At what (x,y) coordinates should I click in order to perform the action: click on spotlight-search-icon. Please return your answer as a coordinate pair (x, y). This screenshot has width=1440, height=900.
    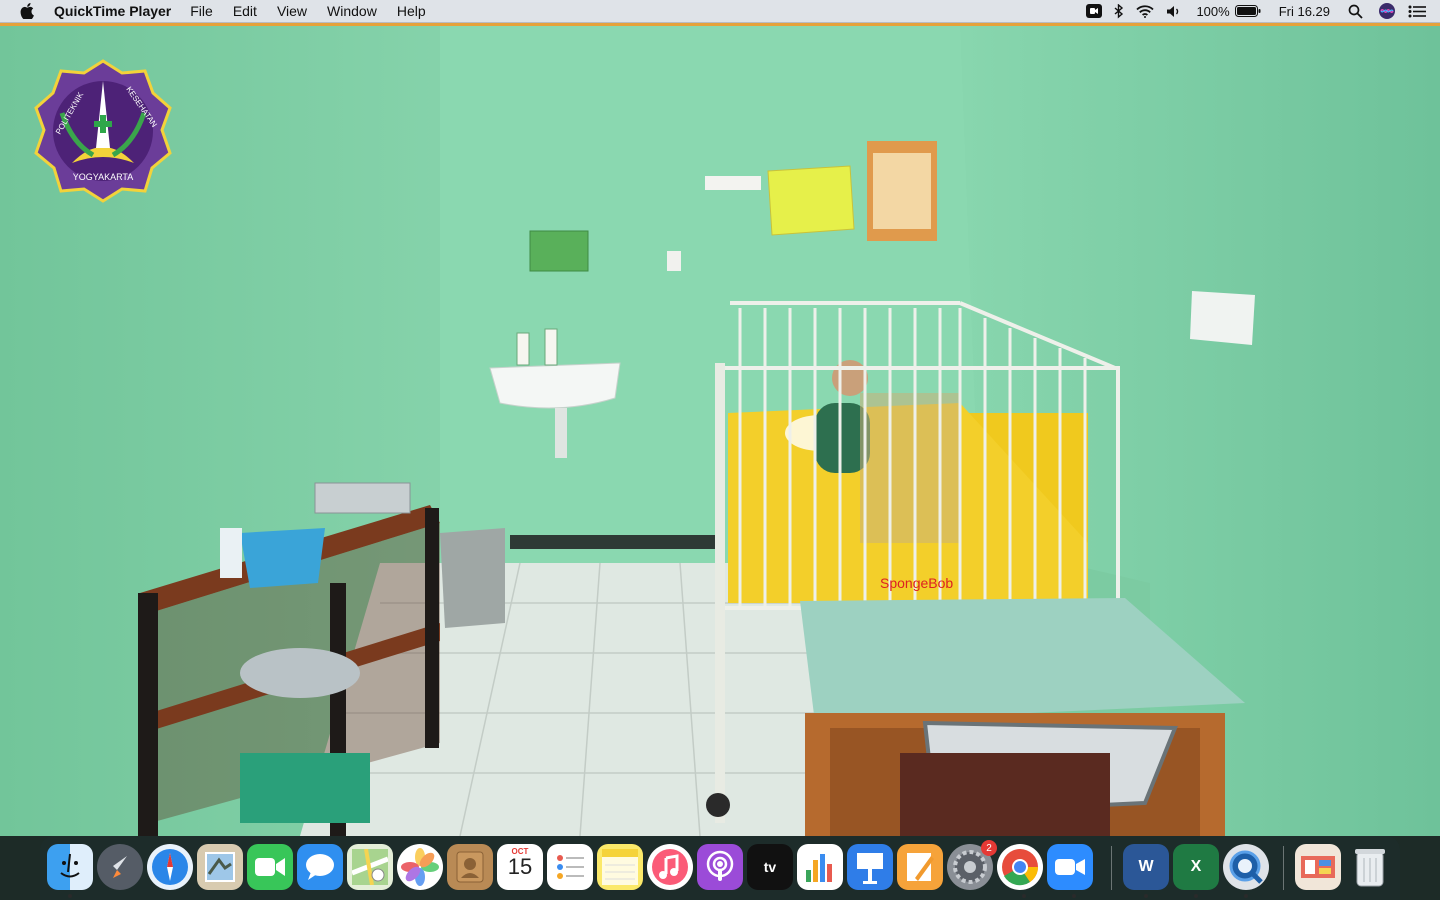
    Looking at the image, I should click on (1355, 11).